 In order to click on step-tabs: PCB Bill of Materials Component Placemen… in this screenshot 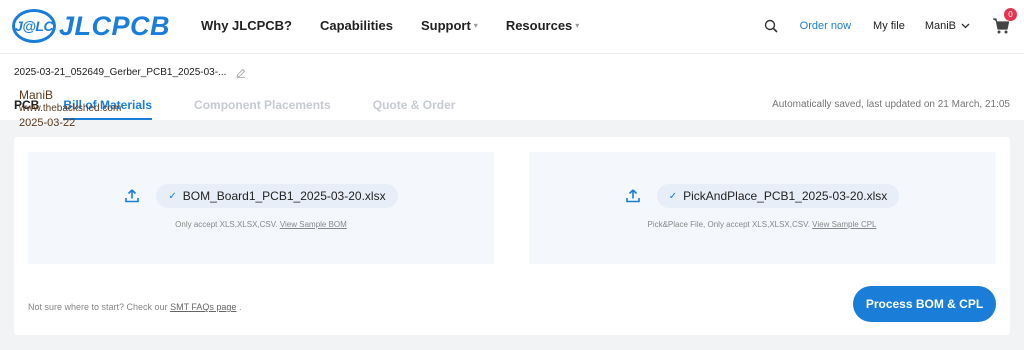, I will do `click(255, 109)`.